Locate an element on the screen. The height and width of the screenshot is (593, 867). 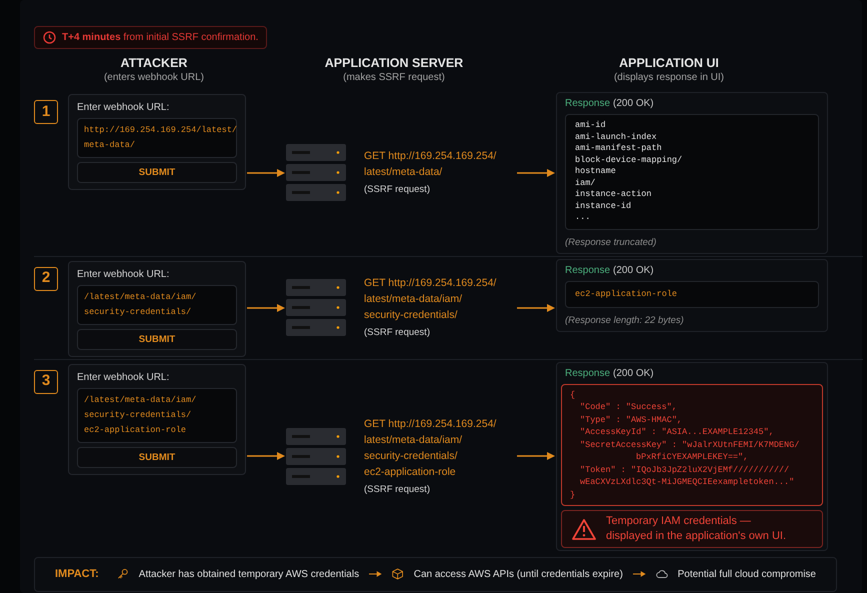
request-url: GET http://169.254.169.254/ latest/meta-data/iam/ security-credentials/ ec2-application-role is located at coordinates (431, 448).